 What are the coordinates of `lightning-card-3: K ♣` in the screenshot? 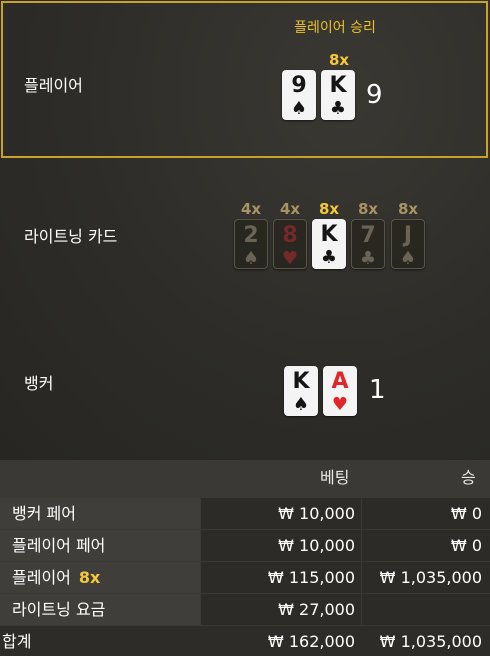 It's located at (329, 244).